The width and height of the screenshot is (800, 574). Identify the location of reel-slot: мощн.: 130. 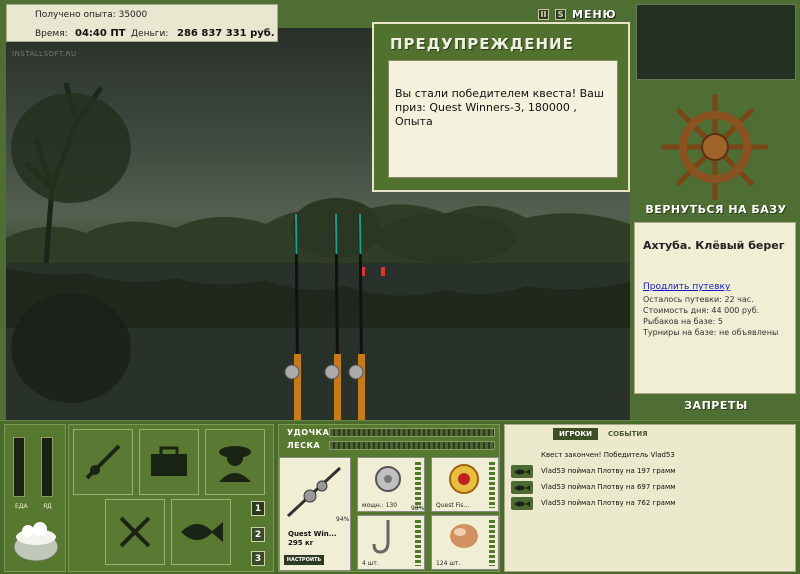
(391, 484).